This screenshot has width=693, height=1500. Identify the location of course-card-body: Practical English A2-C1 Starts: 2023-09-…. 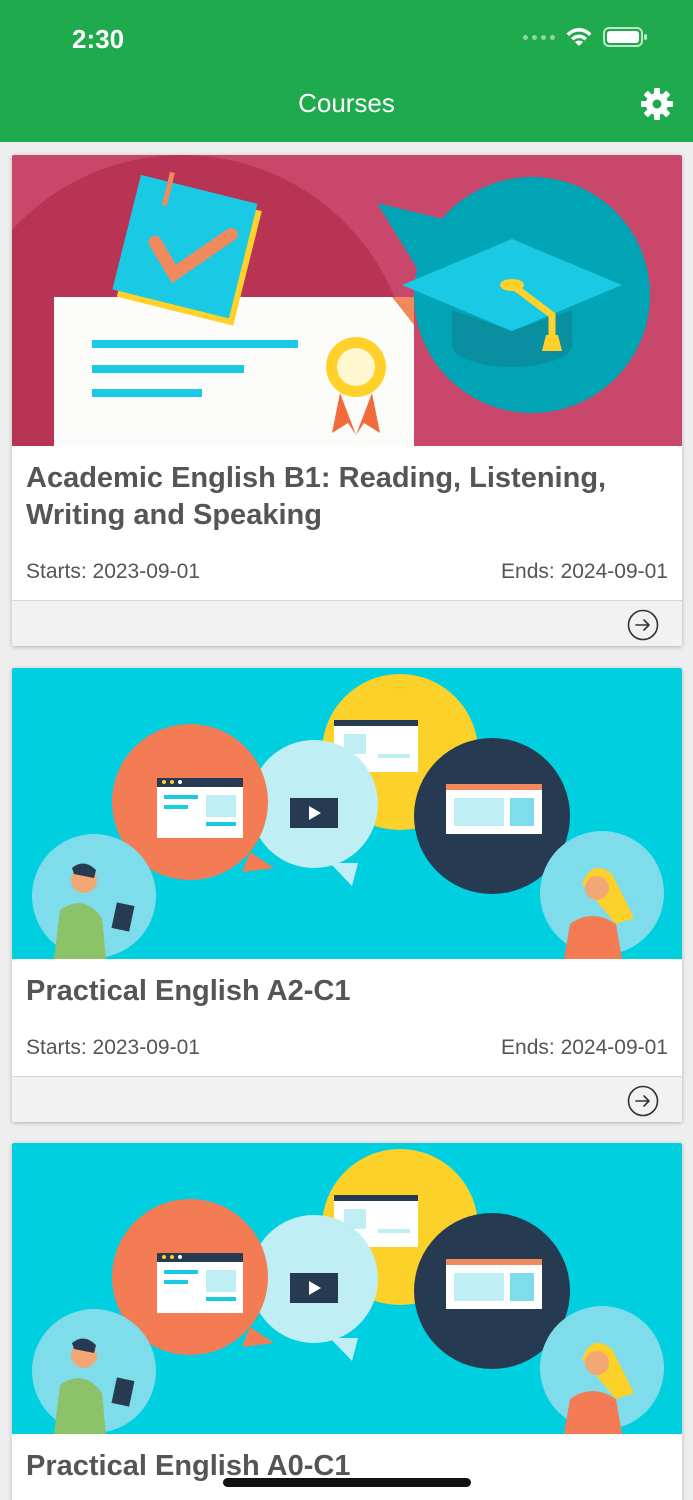
(347, 1011).